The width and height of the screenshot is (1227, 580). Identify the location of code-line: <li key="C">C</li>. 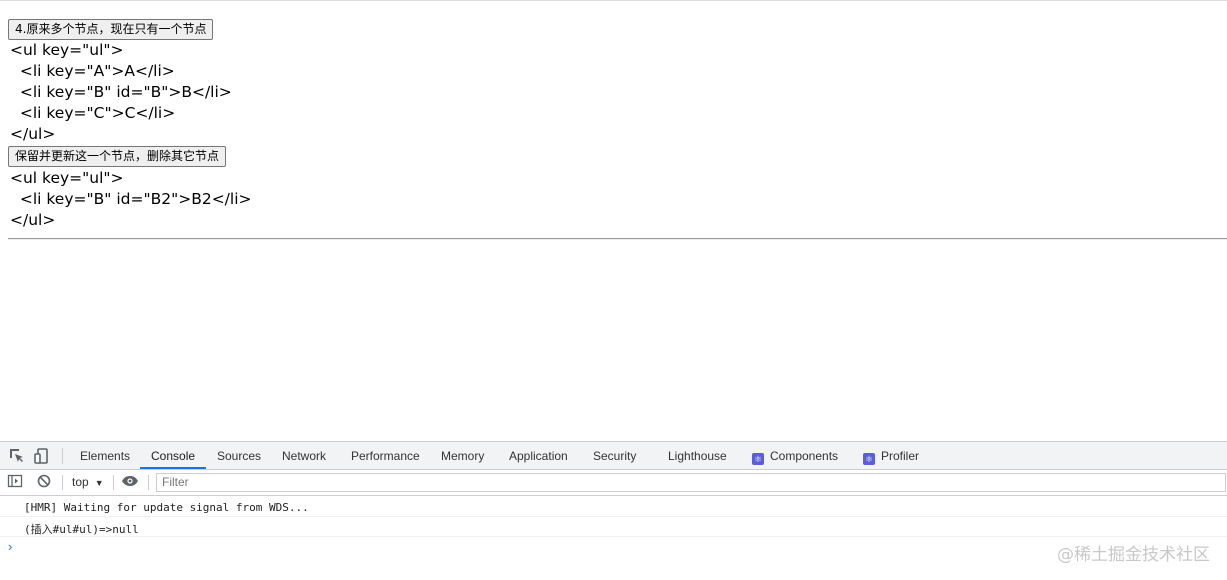
(93, 113).